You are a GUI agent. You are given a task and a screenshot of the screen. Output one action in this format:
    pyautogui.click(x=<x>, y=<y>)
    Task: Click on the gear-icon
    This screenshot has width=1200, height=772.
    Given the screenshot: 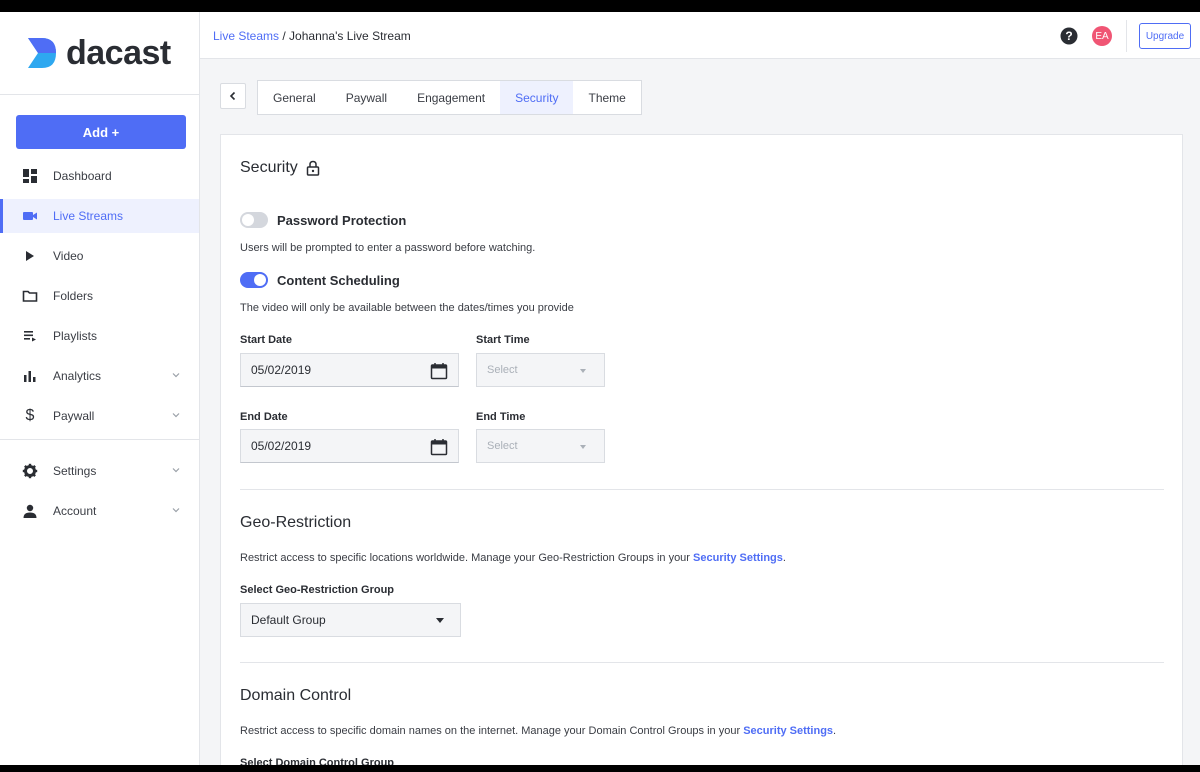 What is the action you would take?
    pyautogui.click(x=30, y=471)
    